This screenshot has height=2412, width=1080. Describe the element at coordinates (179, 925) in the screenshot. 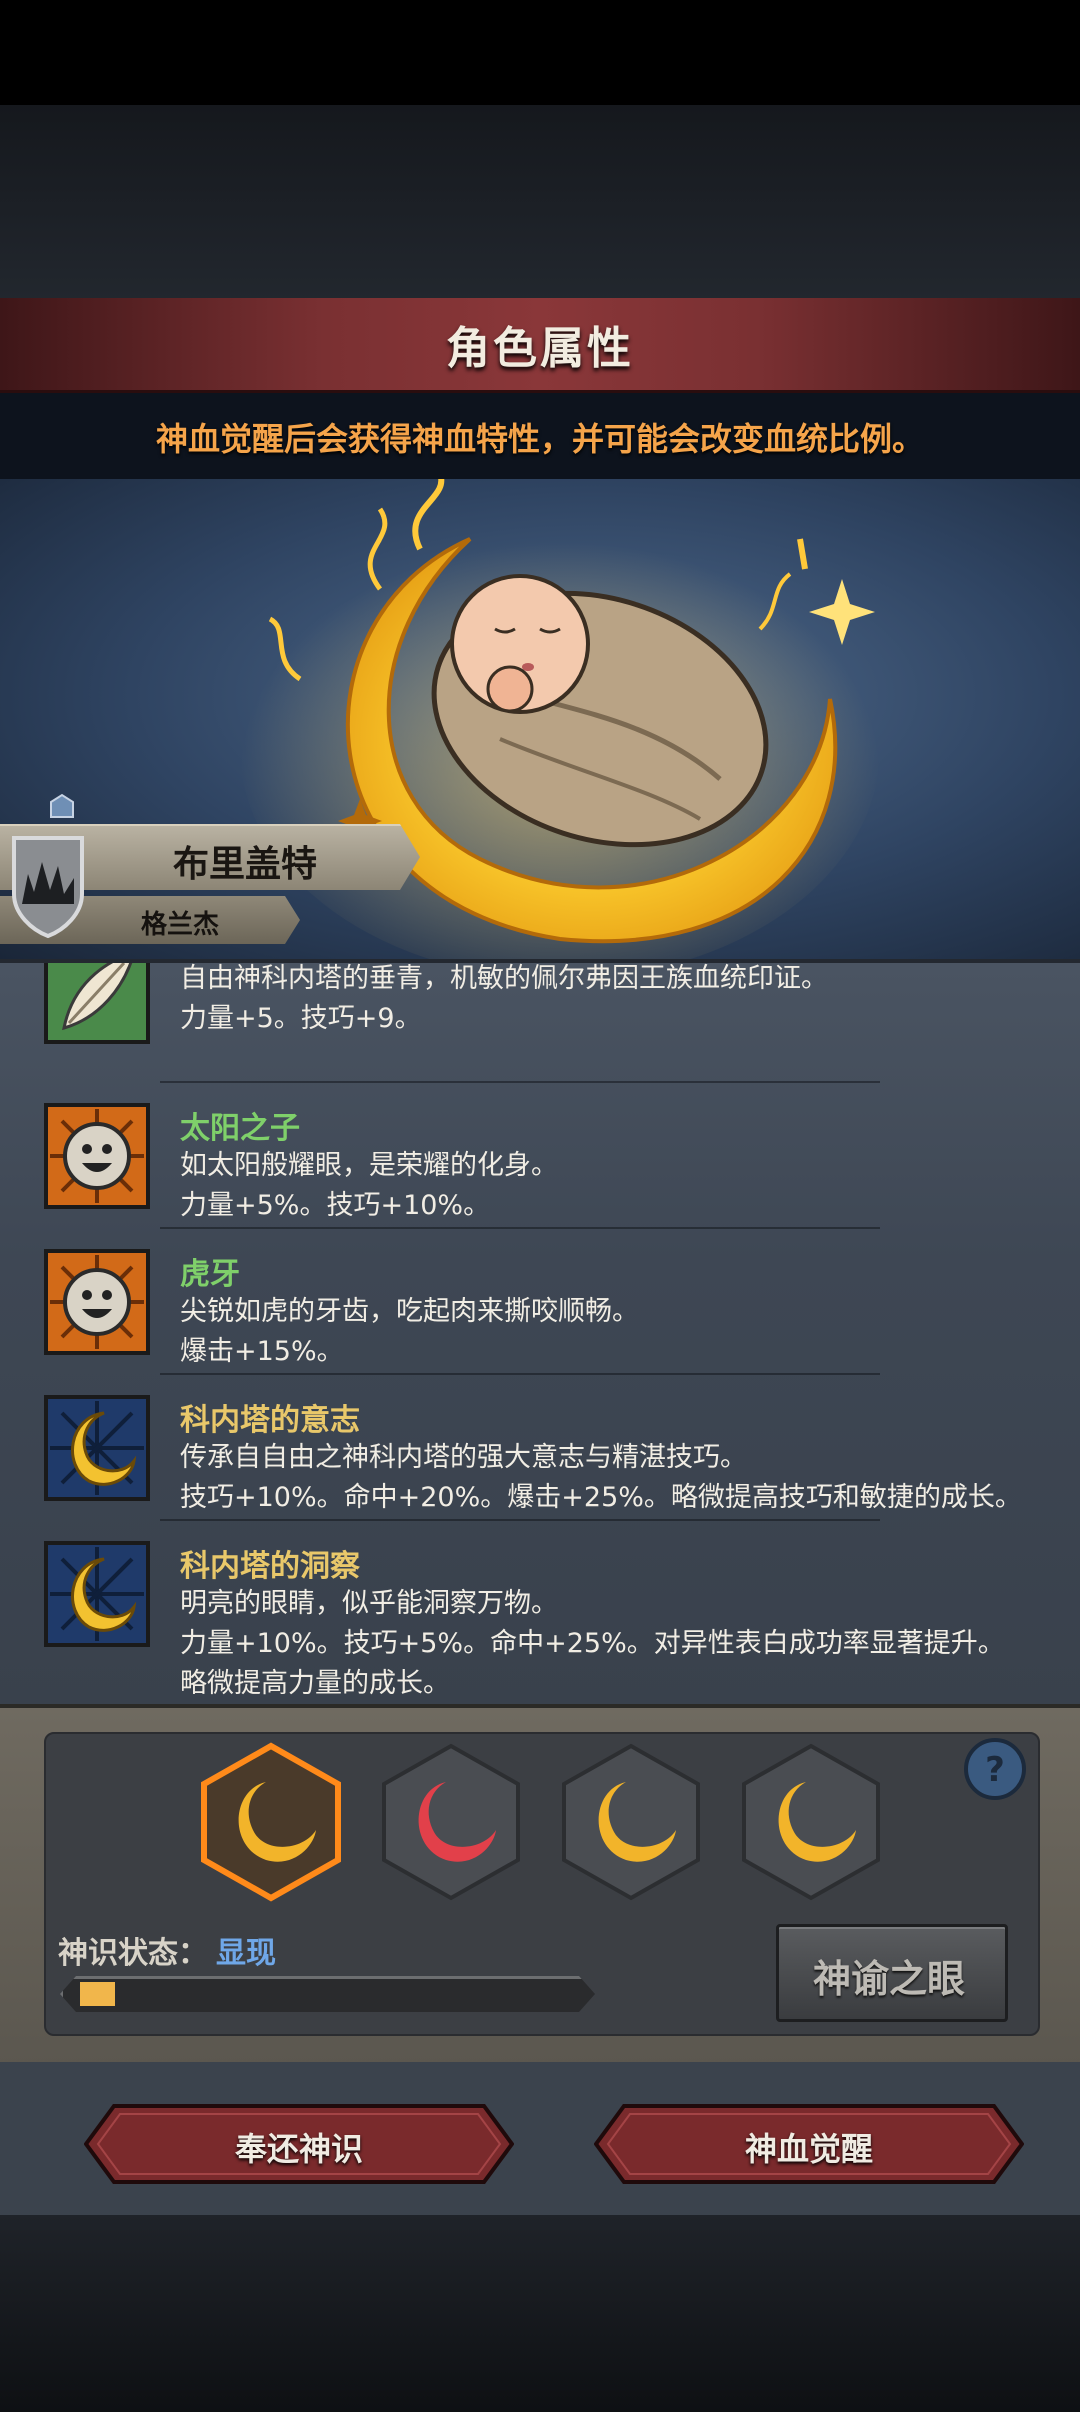

I see `character-origin: 格兰杰` at that location.